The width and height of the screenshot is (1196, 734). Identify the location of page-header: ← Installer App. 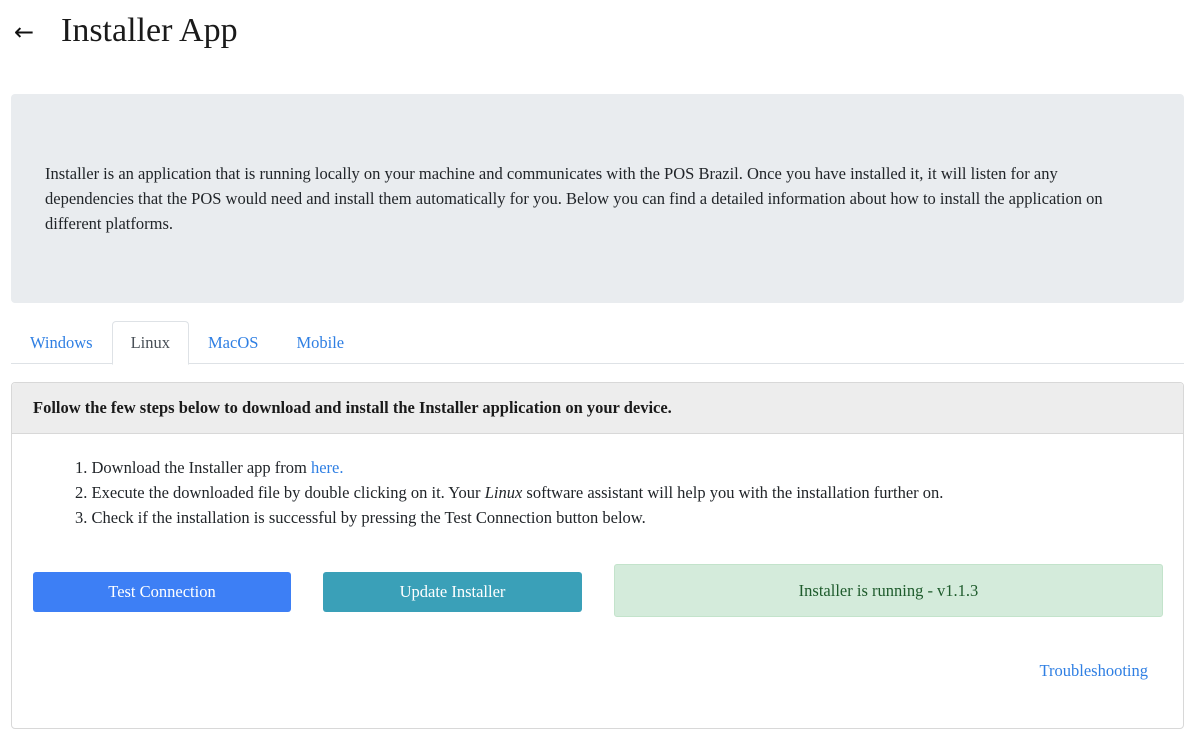
(598, 31).